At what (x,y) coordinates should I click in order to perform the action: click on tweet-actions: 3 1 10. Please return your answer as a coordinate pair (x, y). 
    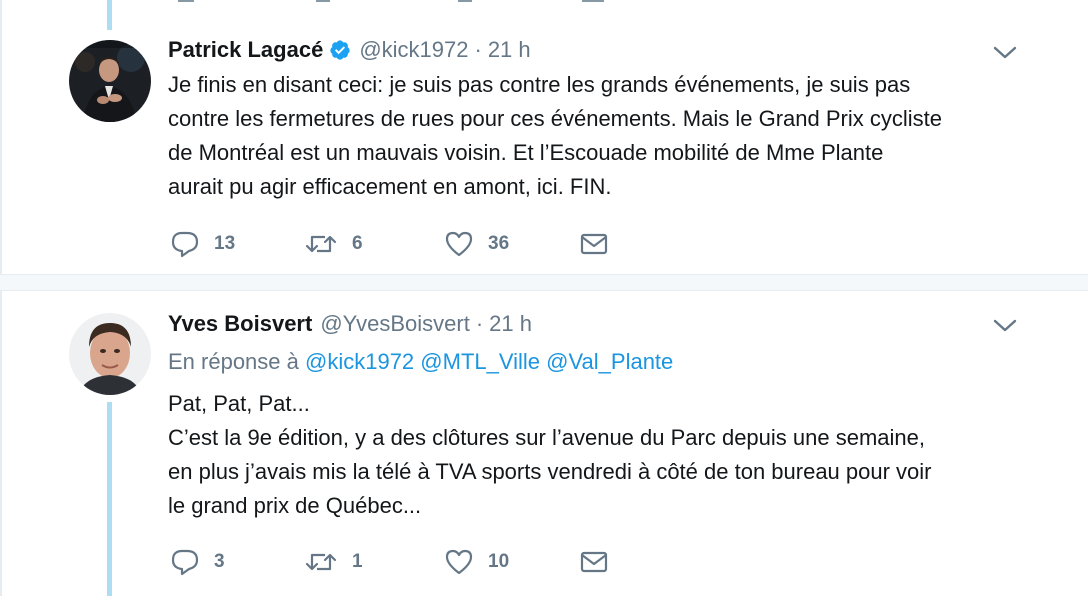
    Looking at the image, I should click on (400, 562).